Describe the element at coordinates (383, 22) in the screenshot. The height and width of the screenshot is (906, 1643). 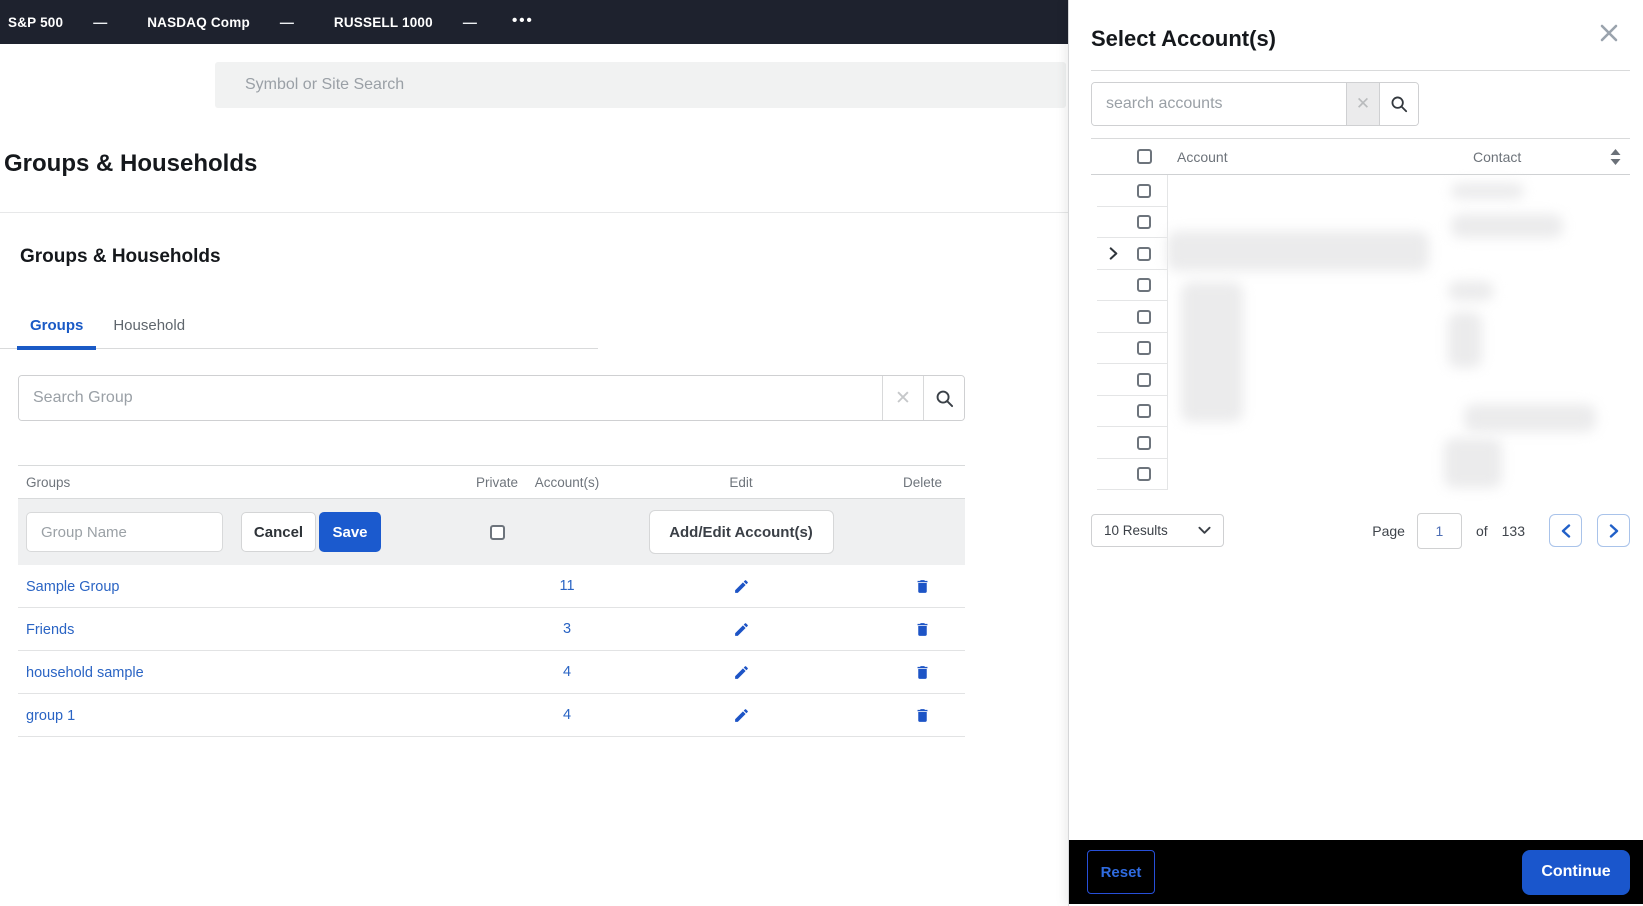
I see `ticker-label: RUSSELL 1000` at that location.